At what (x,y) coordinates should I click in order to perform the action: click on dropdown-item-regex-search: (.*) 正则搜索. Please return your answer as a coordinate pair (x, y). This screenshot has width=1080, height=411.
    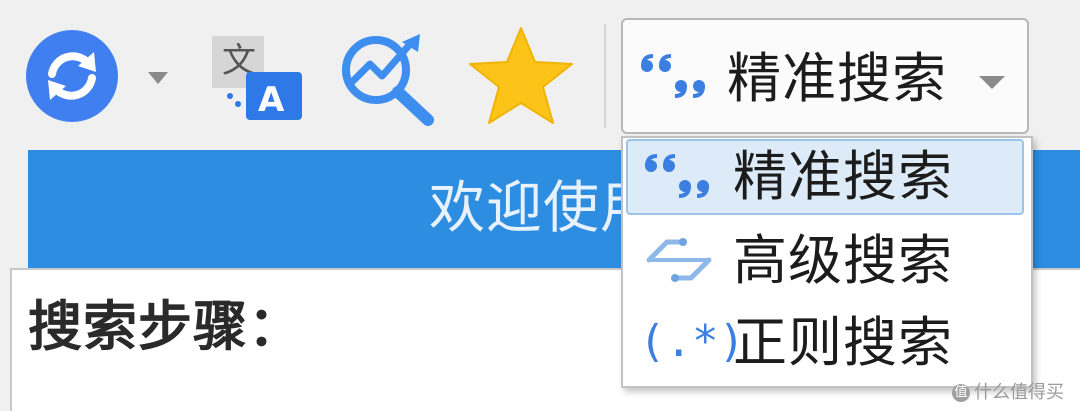
    Looking at the image, I should click on (827, 343).